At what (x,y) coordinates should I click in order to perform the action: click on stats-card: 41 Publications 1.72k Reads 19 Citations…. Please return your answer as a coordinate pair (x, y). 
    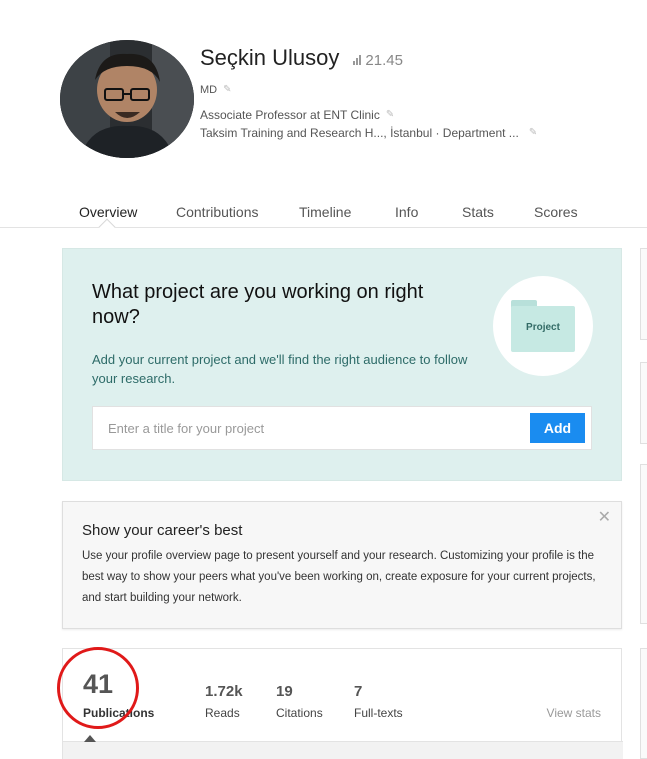
    Looking at the image, I should click on (342, 703).